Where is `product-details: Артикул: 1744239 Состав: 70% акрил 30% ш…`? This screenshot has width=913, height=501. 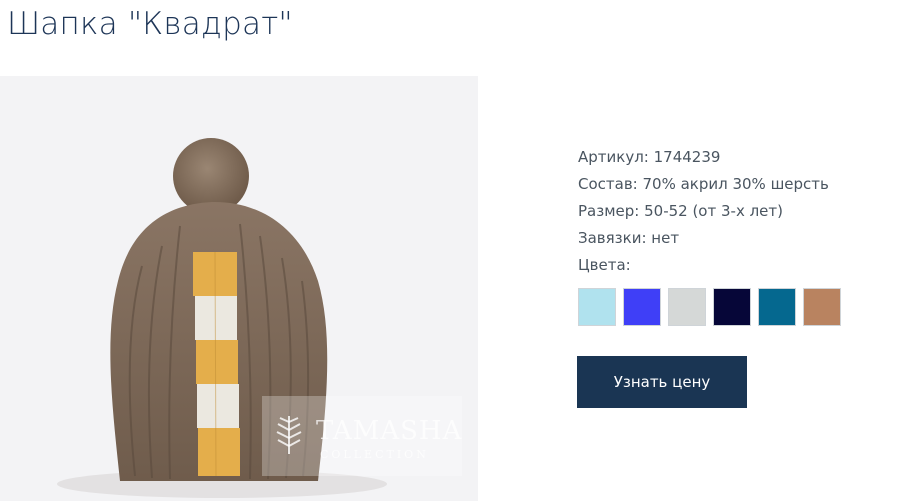 product-details: Артикул: 1744239 Состав: 70% акрил 30% ш… is located at coordinates (703, 211).